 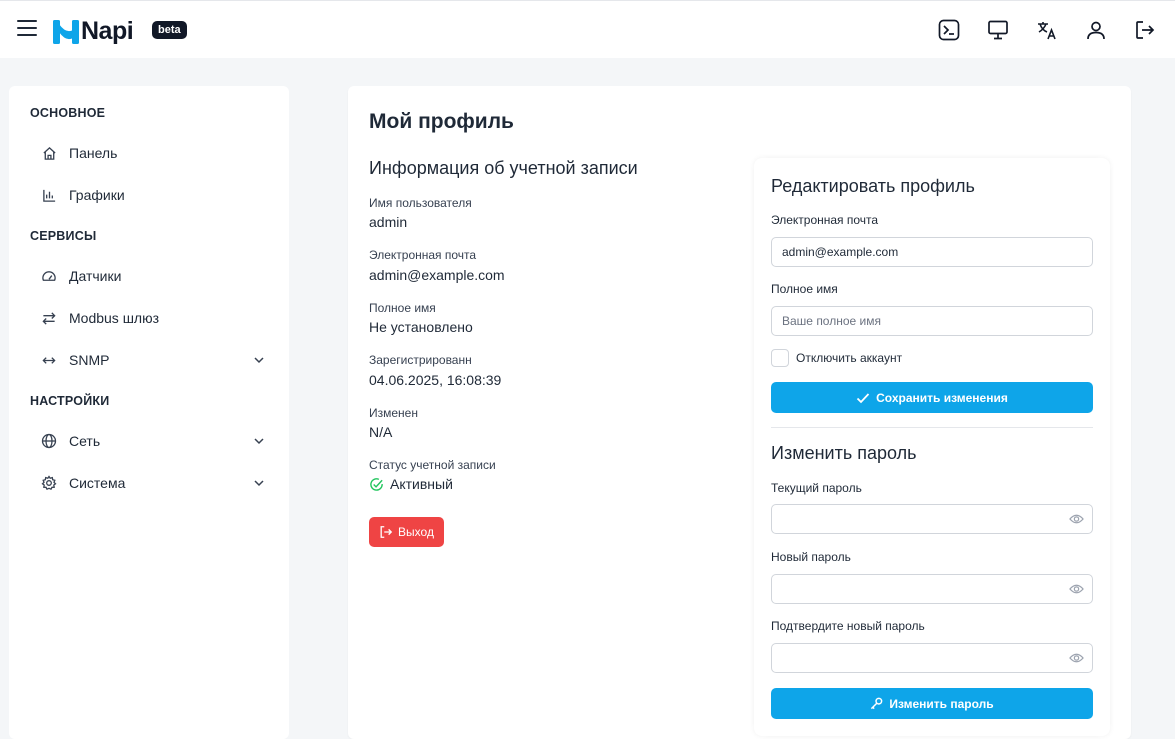 I want to click on menu-icon, so click(x=27, y=29).